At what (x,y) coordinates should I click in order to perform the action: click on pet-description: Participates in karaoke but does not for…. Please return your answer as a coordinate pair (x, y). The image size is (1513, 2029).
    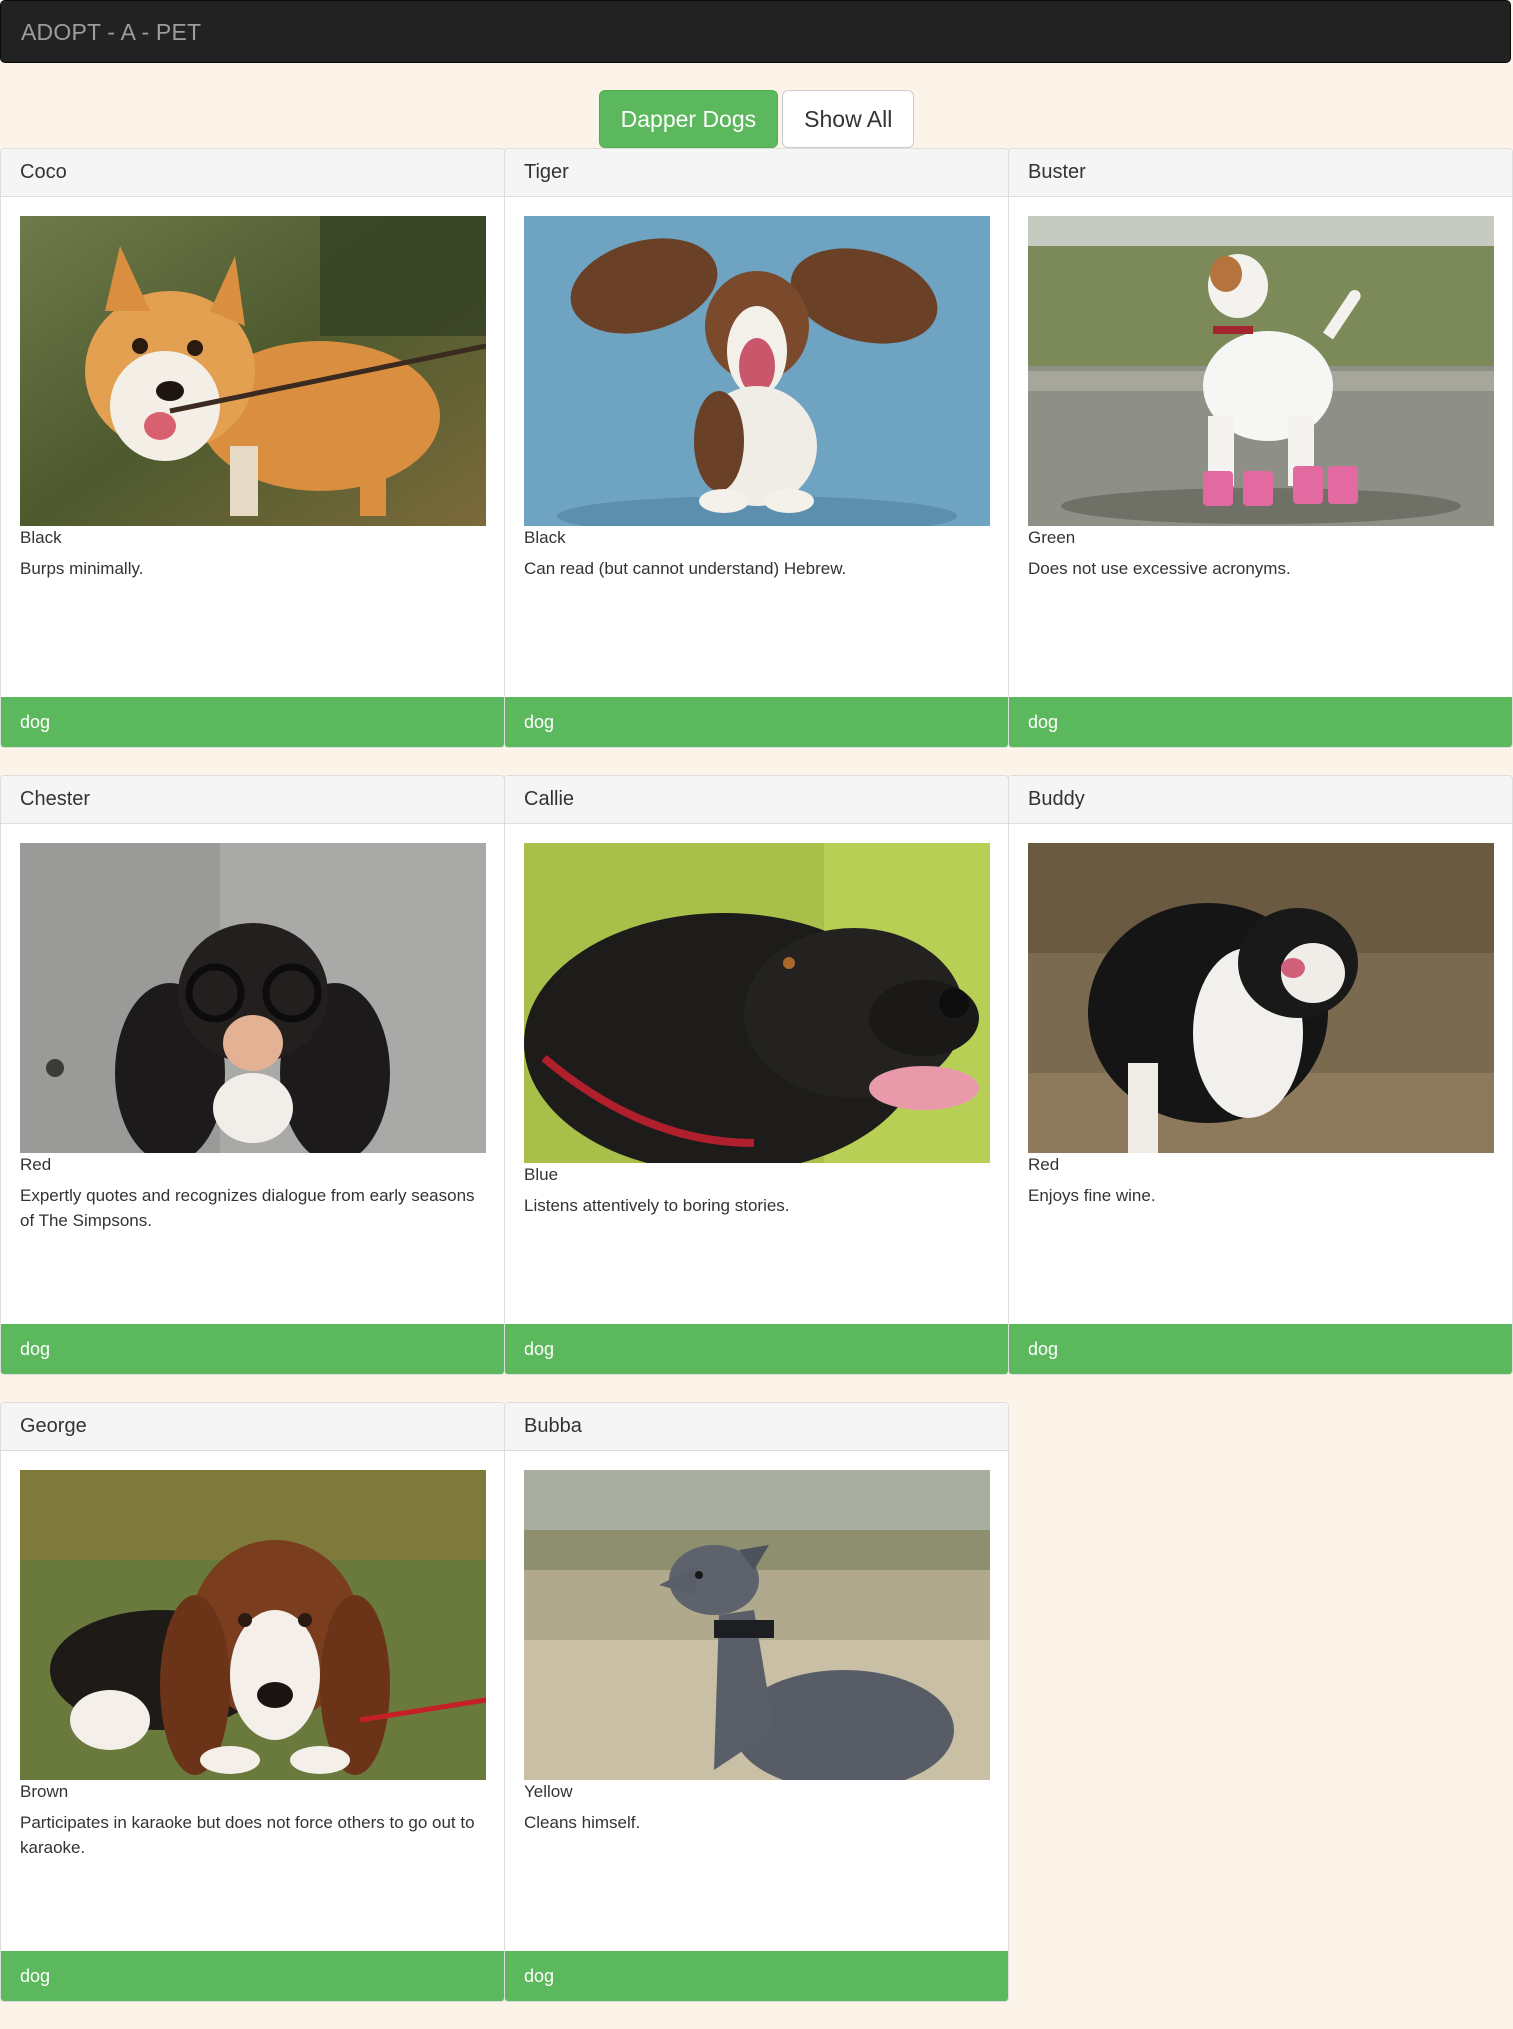
    Looking at the image, I should click on (247, 1835).